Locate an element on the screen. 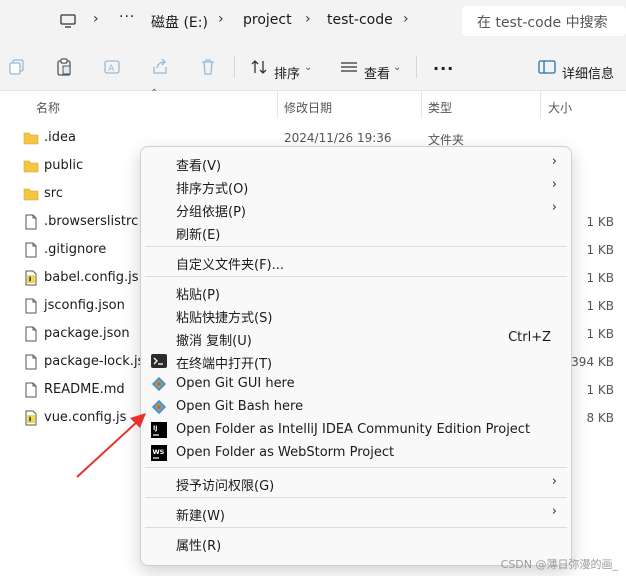  menu-item-shortcut: Ctrl+Z is located at coordinates (529, 337).